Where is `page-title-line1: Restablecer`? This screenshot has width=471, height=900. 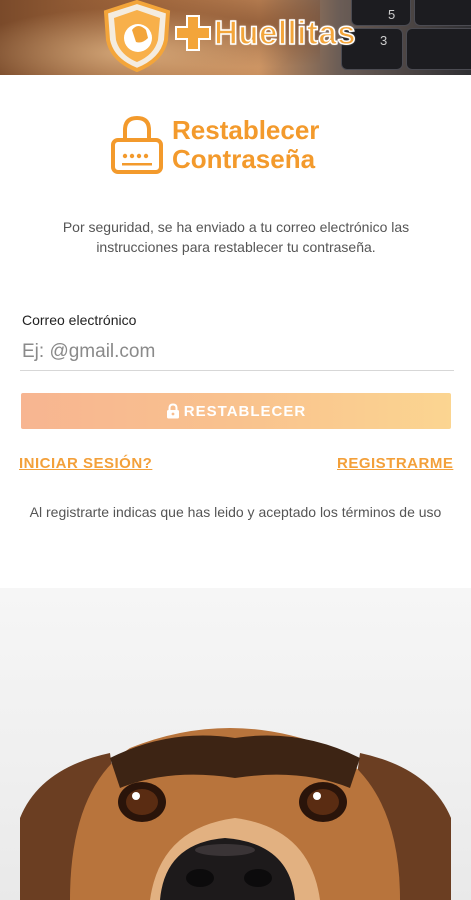
page-title-line1: Restablecer is located at coordinates (246, 130).